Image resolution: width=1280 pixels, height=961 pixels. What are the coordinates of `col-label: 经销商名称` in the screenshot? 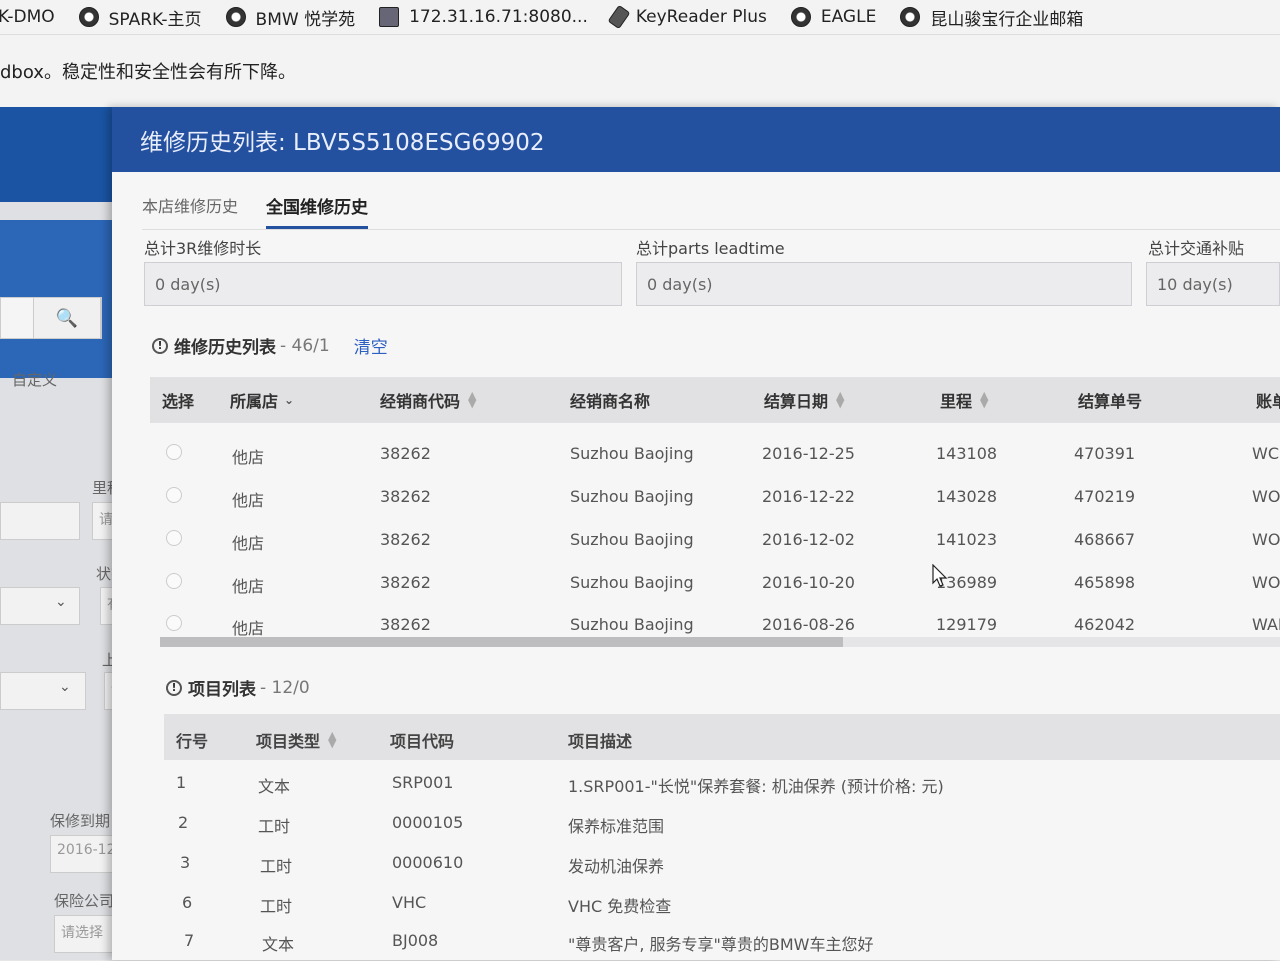 It's located at (610, 401).